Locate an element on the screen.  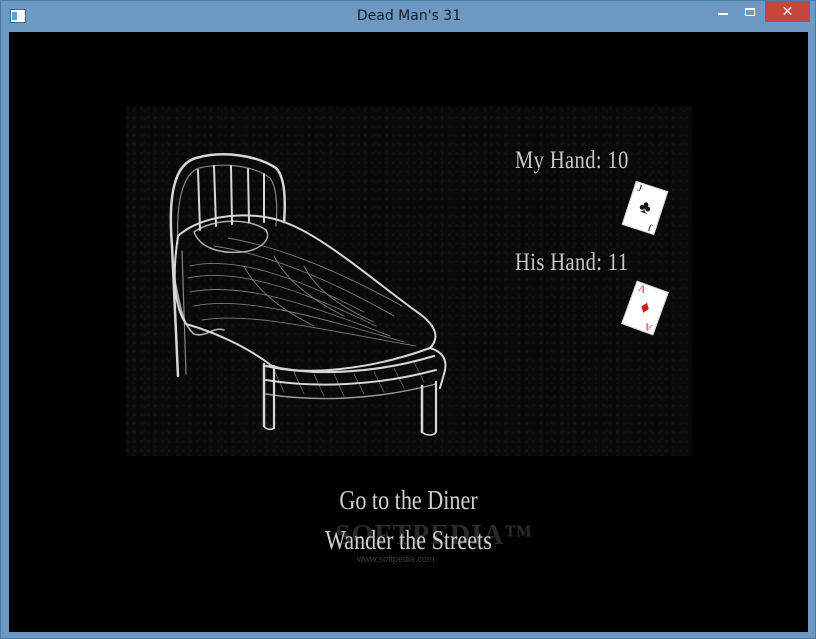
his-hand-label: His Hand: 11 is located at coordinates (572, 262).